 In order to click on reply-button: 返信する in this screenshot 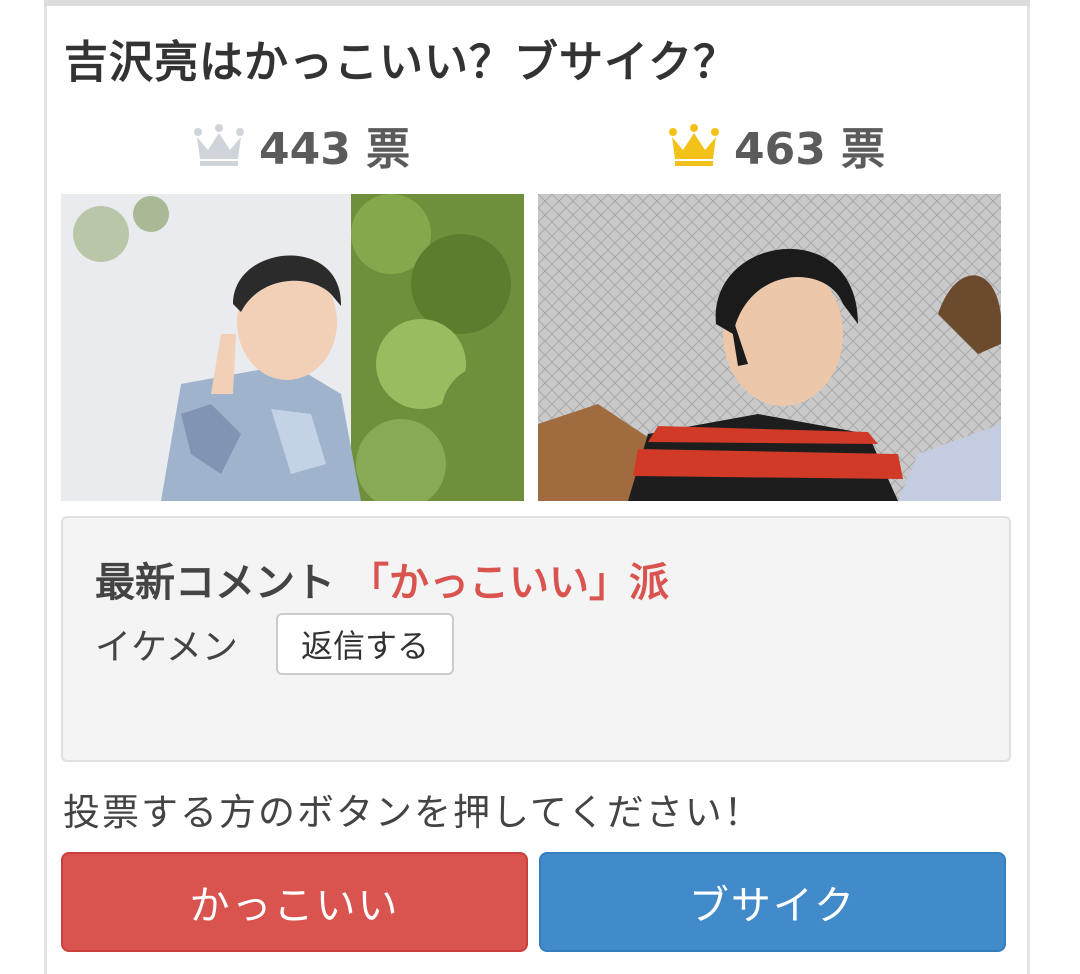, I will do `click(365, 644)`.